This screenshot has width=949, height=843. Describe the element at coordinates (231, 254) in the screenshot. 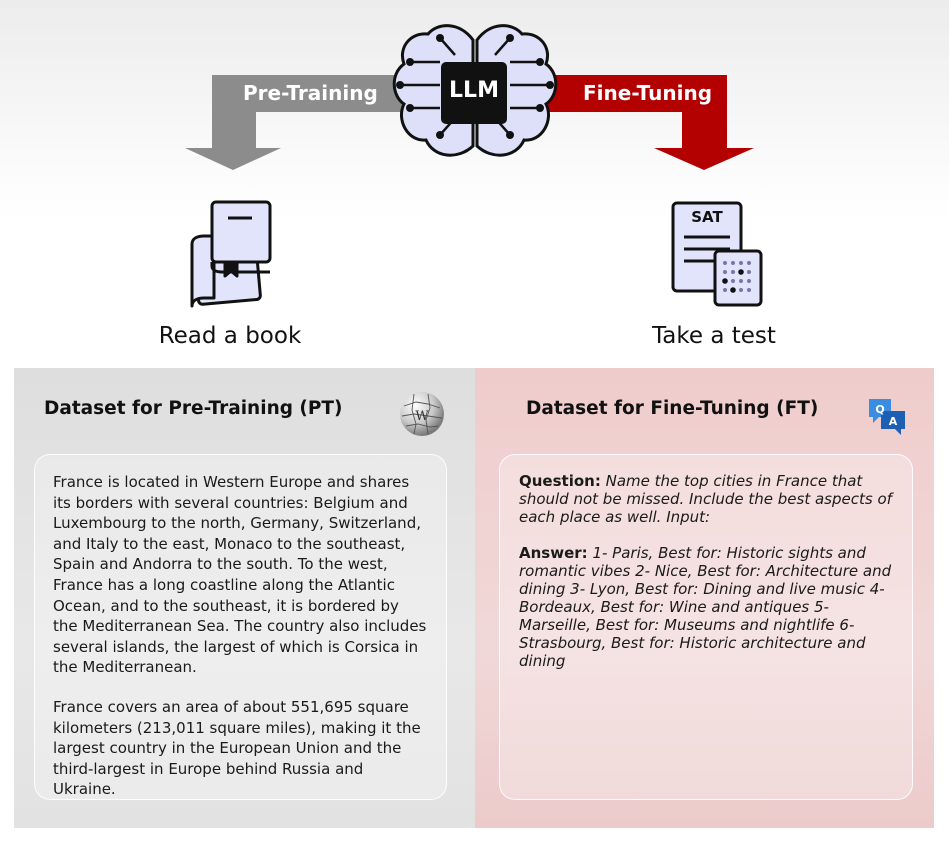

I see `book-icon` at that location.